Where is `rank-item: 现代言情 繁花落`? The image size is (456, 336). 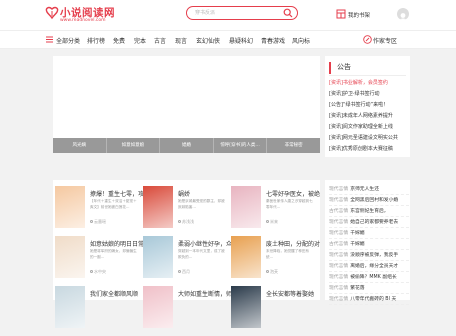
rank-item: 现代言情 繁花落 is located at coordinates (369, 288).